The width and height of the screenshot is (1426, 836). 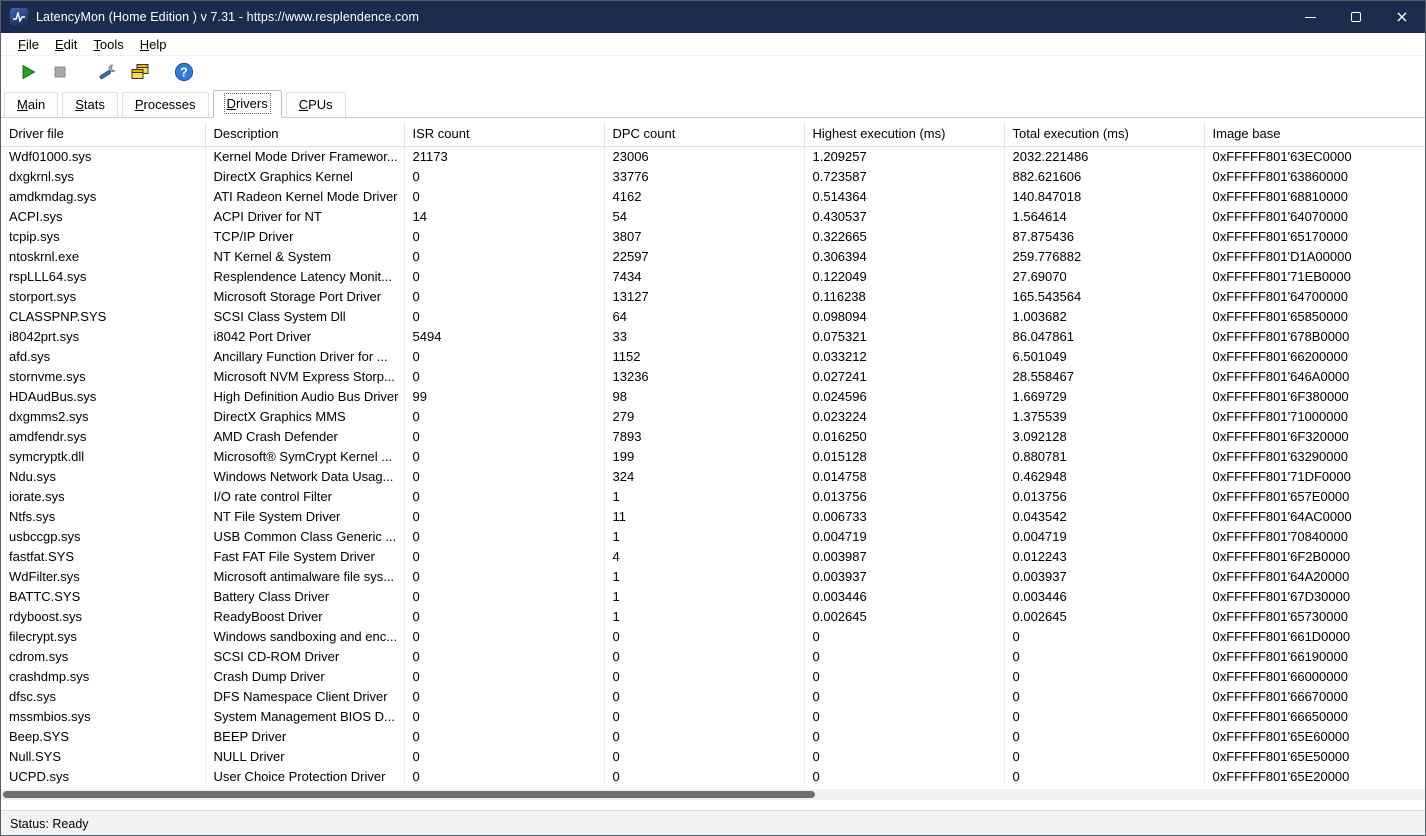 What do you see at coordinates (153, 44) in the screenshot?
I see `menu-help: Help` at bounding box center [153, 44].